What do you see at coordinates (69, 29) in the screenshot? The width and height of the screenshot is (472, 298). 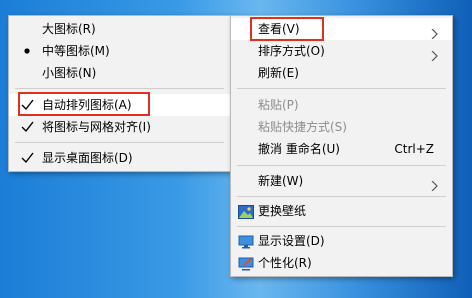 I see `menu-item-label: 大图标(R)` at bounding box center [69, 29].